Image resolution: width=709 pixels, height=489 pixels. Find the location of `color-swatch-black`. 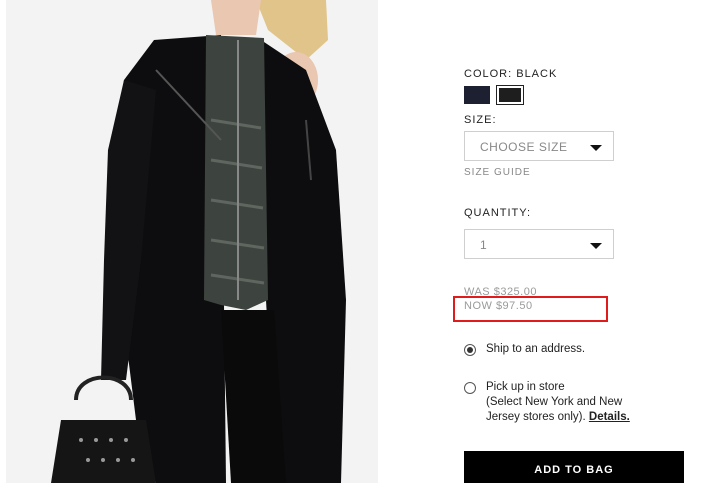

color-swatch-black is located at coordinates (510, 95).